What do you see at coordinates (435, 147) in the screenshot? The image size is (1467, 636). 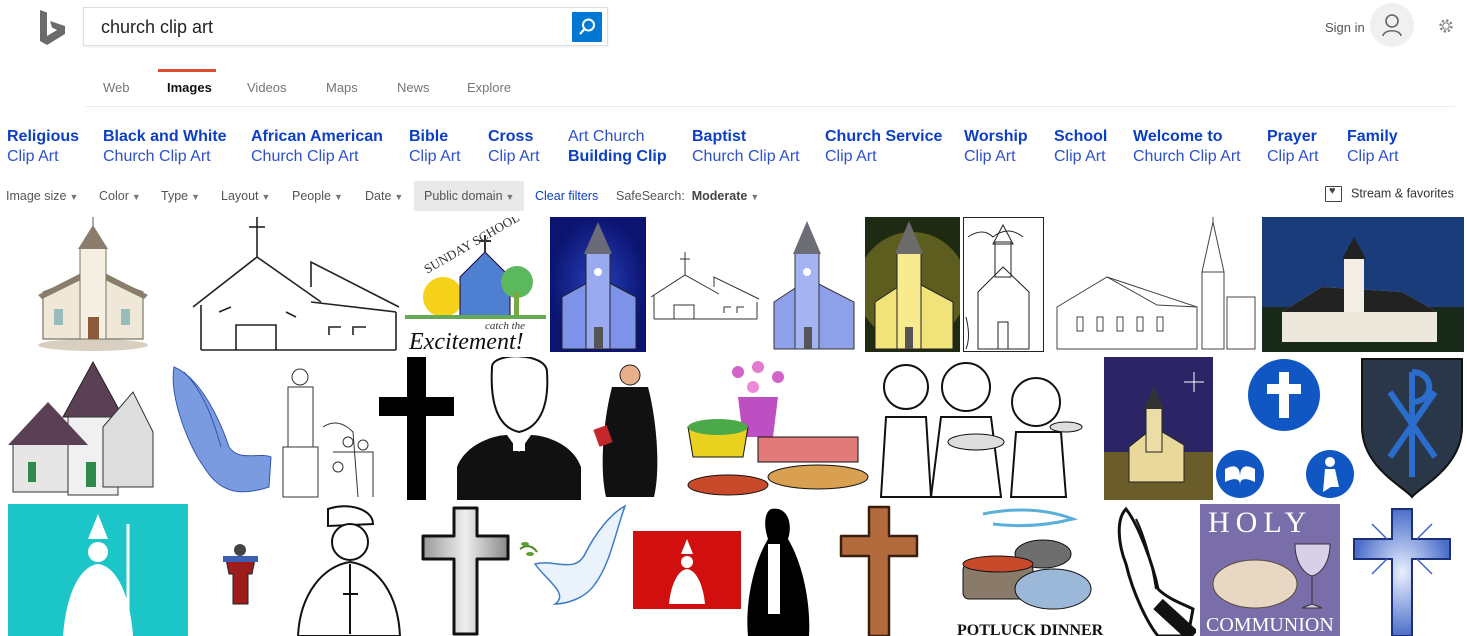 I see `related-search-item: Bible Clip Art` at bounding box center [435, 147].